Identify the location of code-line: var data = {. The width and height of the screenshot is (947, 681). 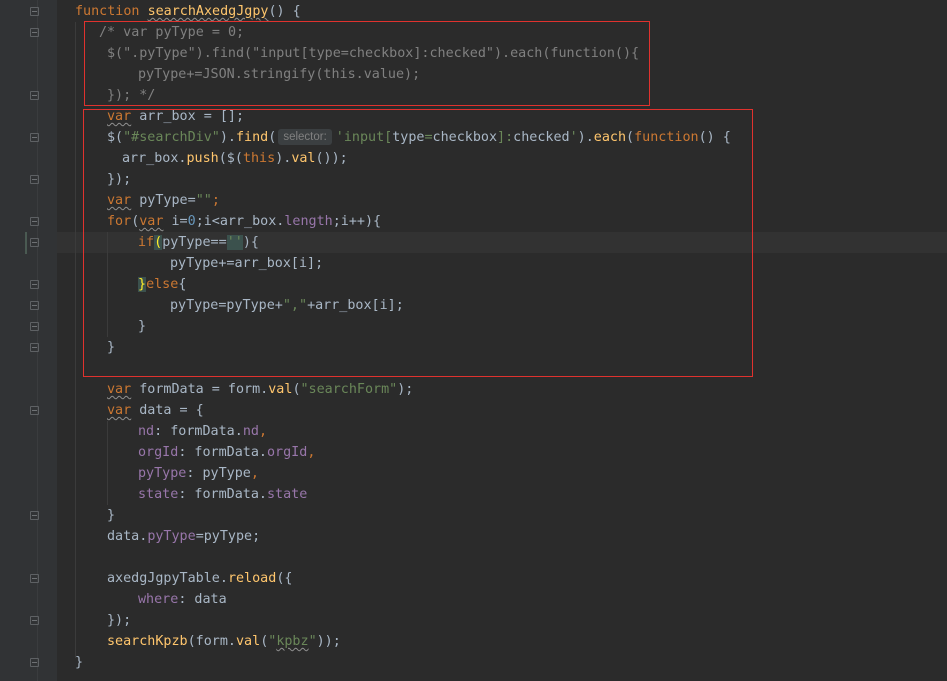
(155, 410).